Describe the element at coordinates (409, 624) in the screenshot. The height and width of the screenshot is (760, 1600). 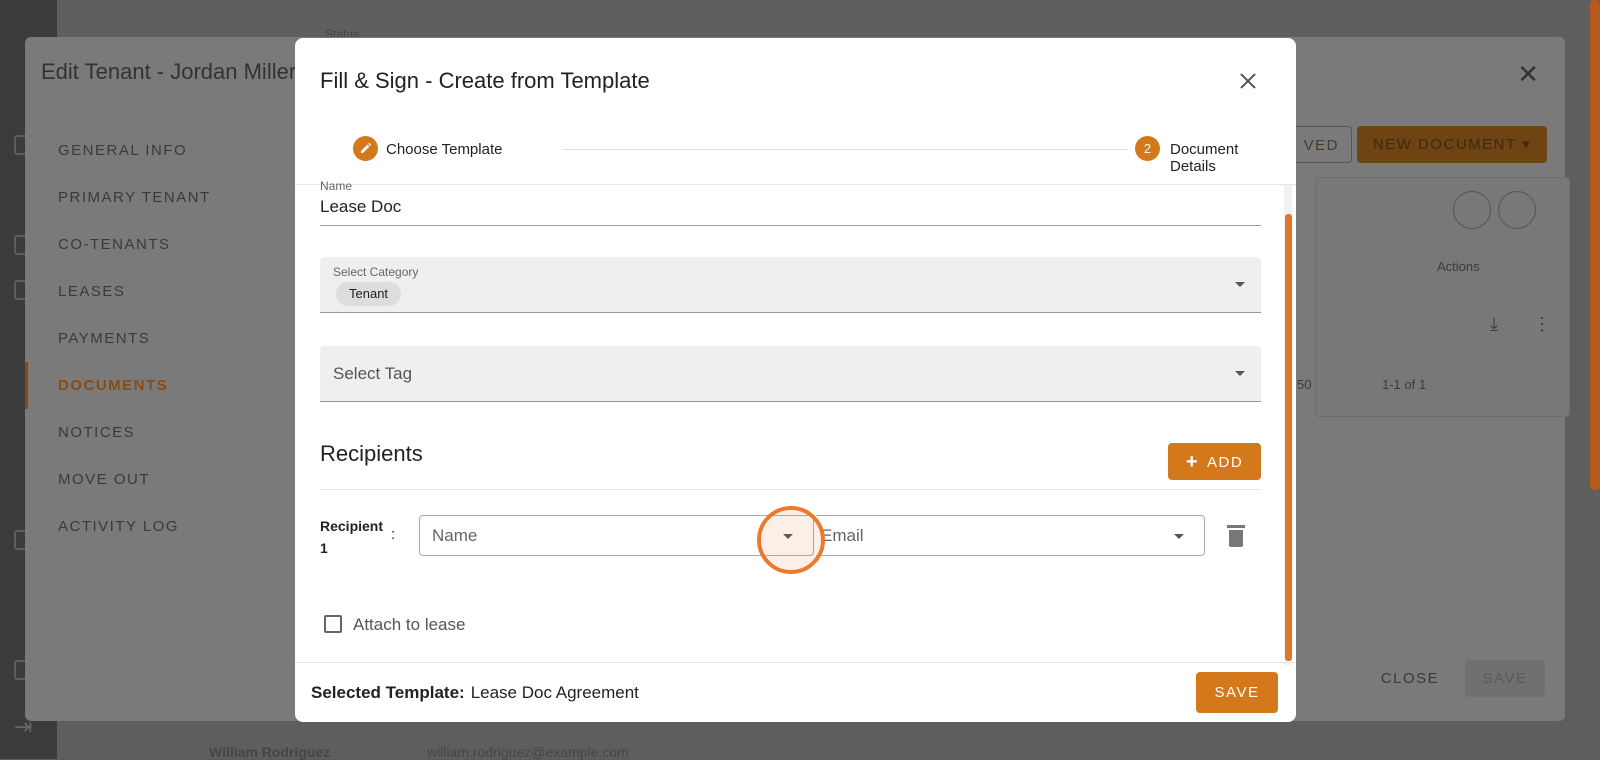
I see `attach-to-lease-label: Attach to lease` at that location.